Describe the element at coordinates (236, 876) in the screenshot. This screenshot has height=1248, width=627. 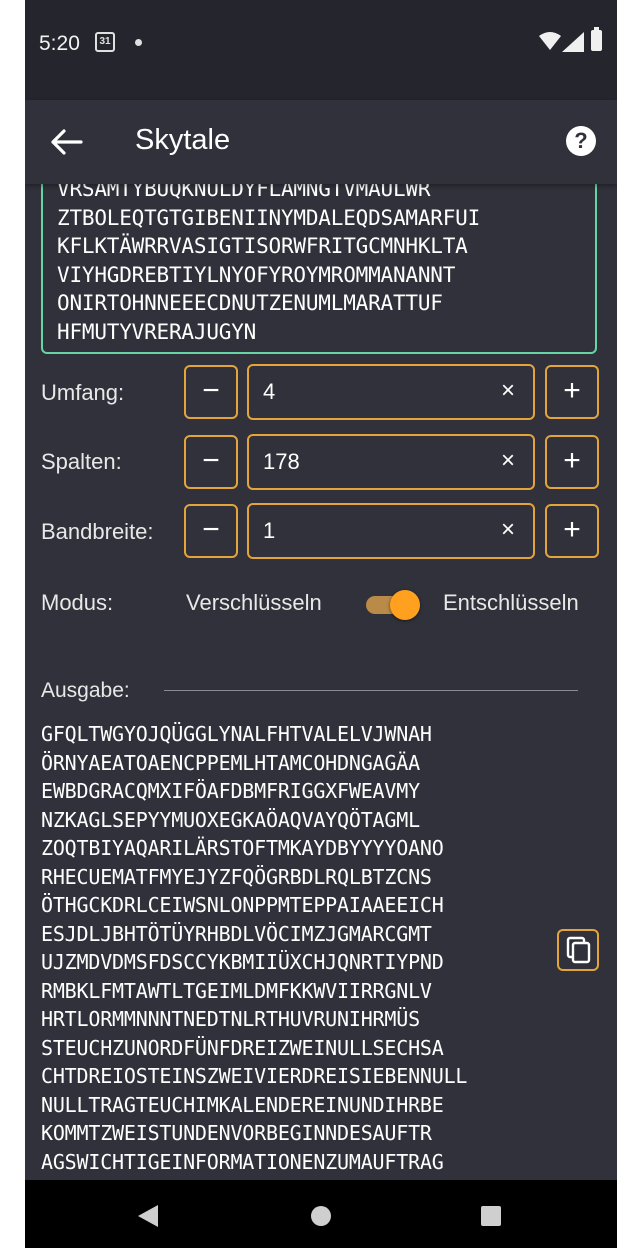
I see `output-line: RHECUEMATFMYEJYZFQÖGRBDLRQLBTZCNS` at that location.